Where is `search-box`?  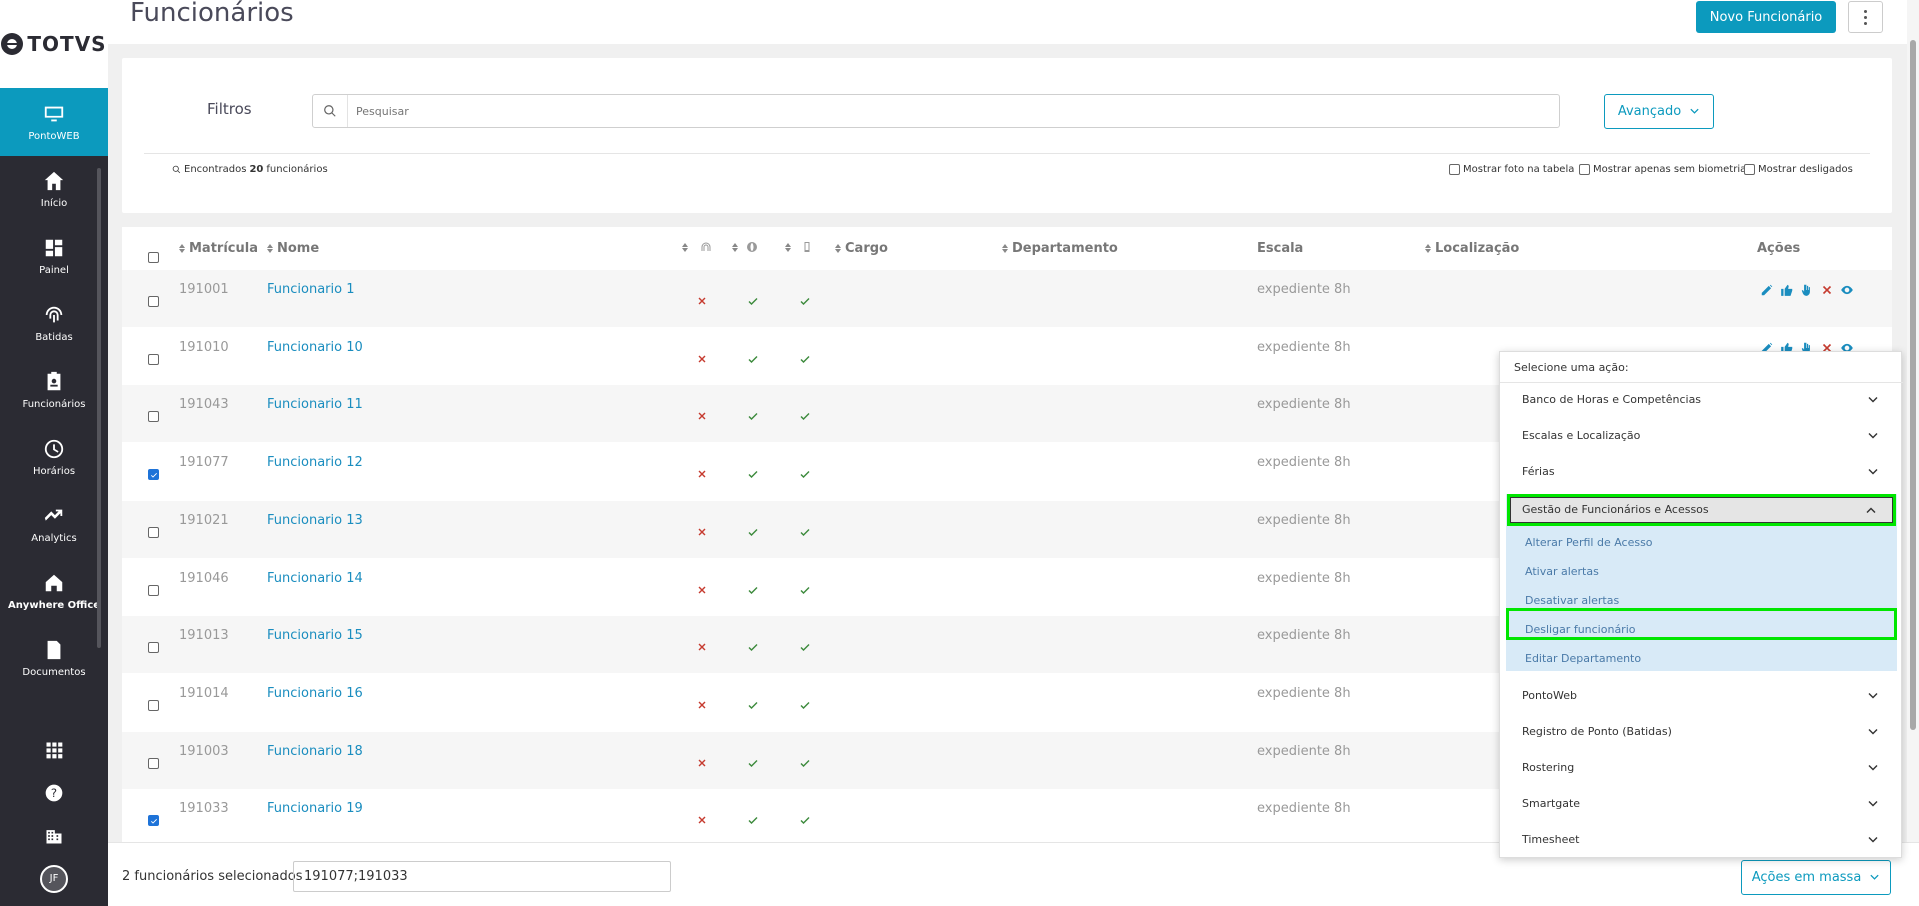
search-box is located at coordinates (936, 111).